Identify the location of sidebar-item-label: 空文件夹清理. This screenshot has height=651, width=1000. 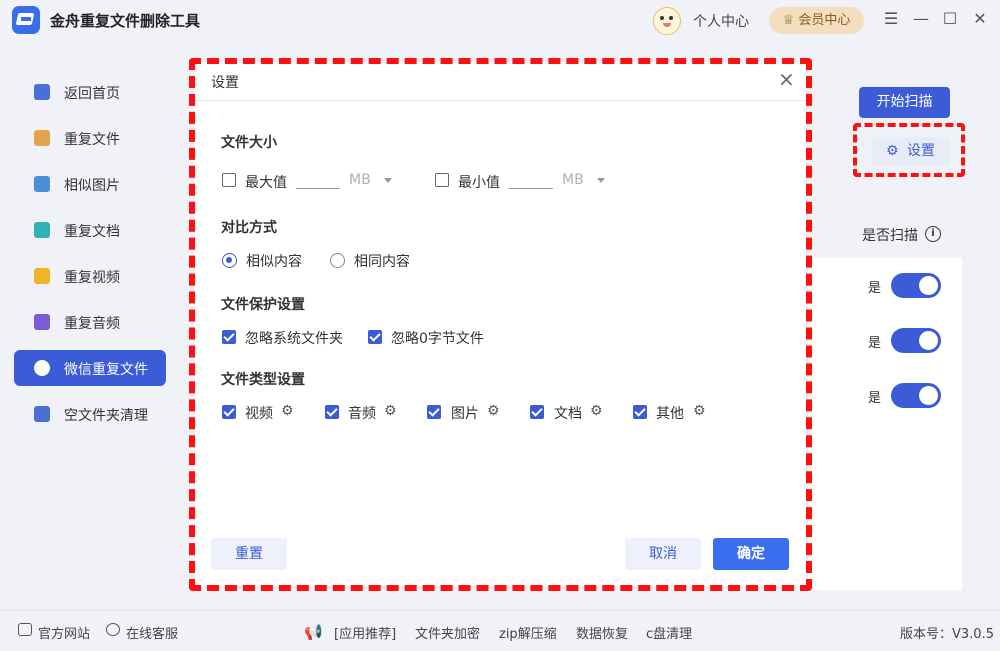
(106, 416).